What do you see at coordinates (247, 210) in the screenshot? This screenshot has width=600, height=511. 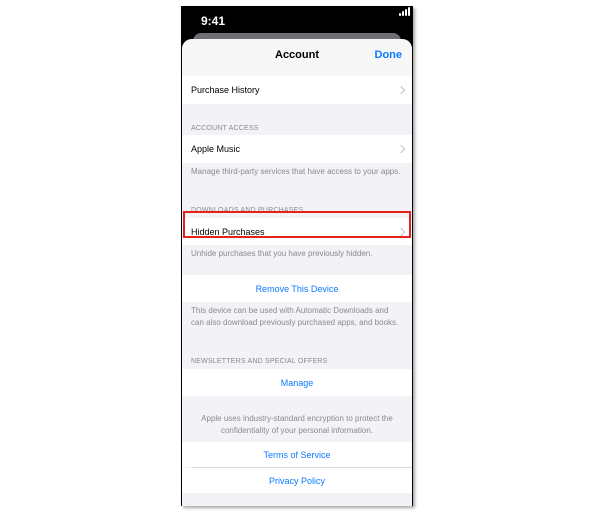 I see `downloads-purchases-header: DOWNLOADS AND PURCHASES` at bounding box center [247, 210].